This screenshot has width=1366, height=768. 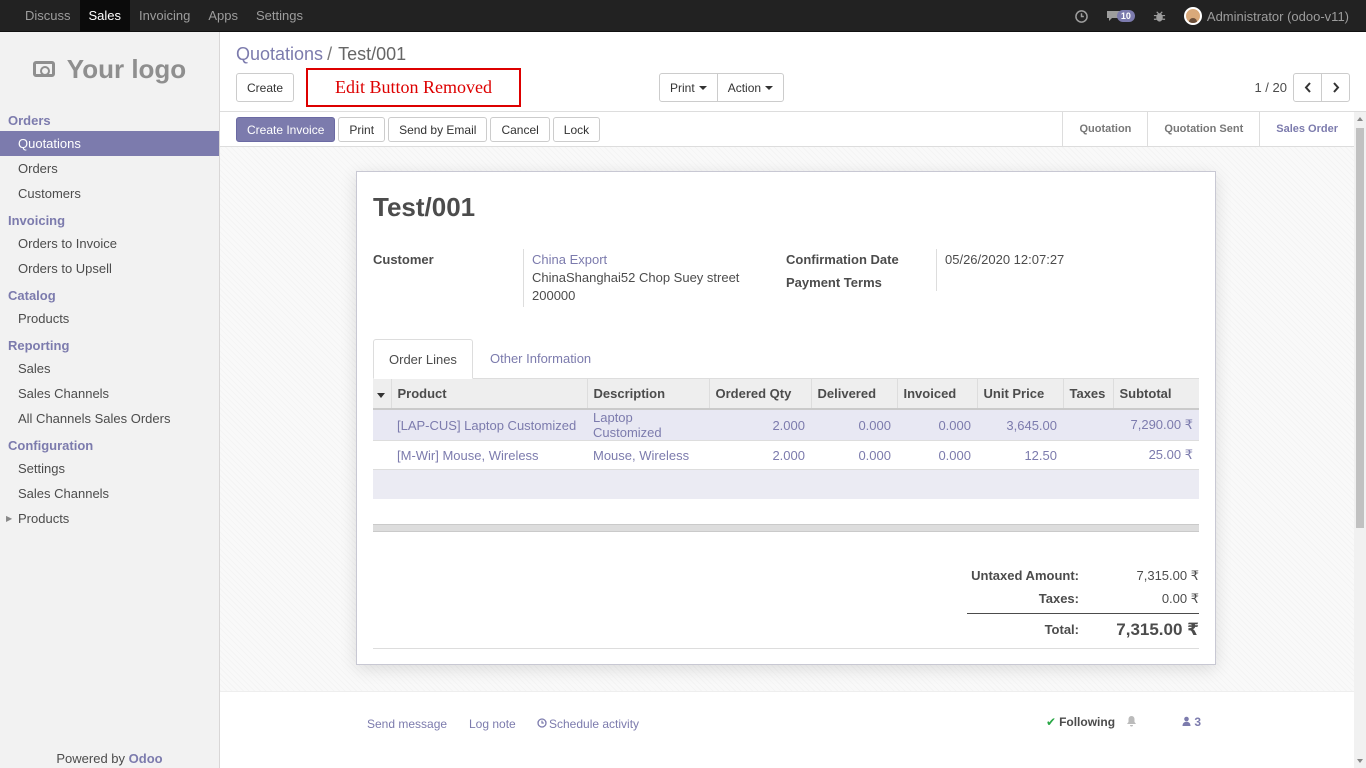 I want to click on sidebar-item-all-channels-sales-orders: All Channels Sales Orders, so click(x=109, y=418).